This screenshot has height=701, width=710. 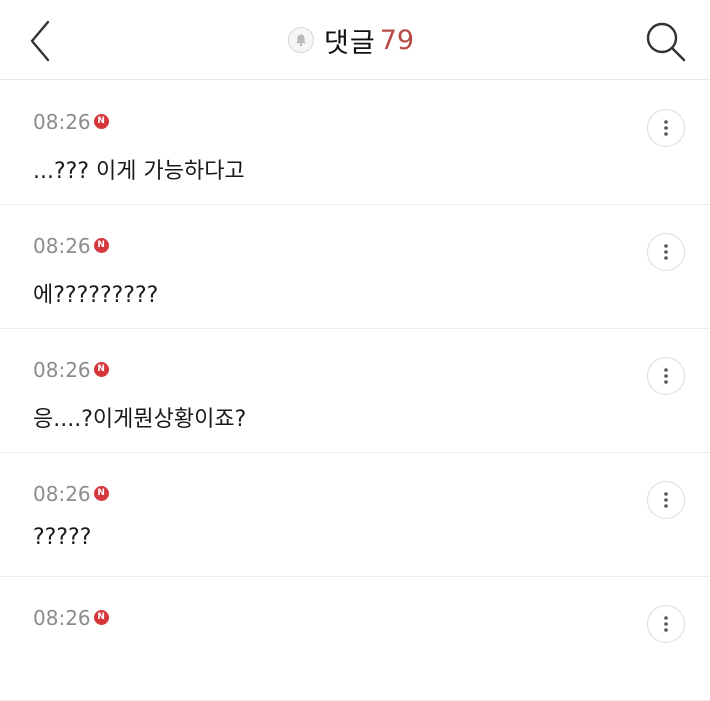 What do you see at coordinates (140, 419) in the screenshot?
I see `comment-text: 응....?이게뭔상황이죠?` at bounding box center [140, 419].